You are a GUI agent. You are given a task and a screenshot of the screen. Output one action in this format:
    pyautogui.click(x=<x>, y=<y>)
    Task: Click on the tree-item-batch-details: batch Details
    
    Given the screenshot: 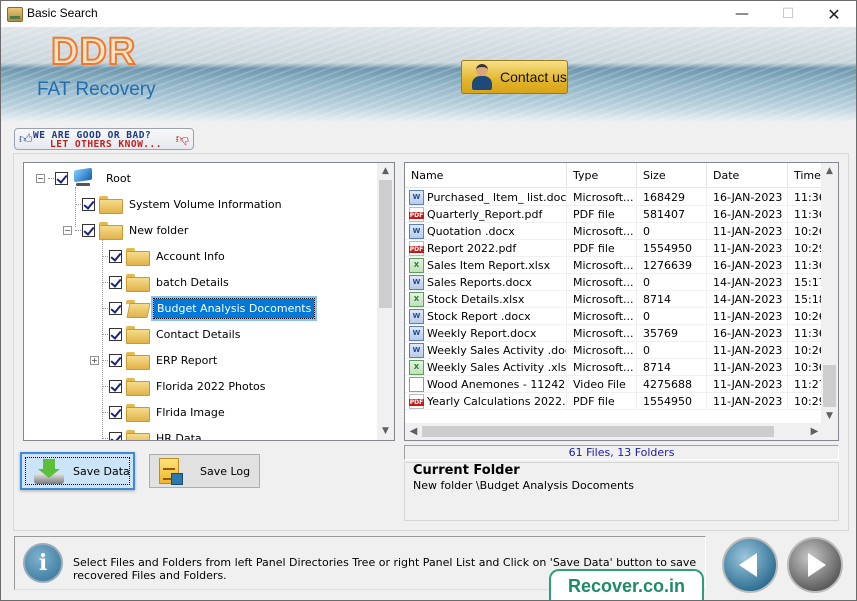 What is the action you would take?
    pyautogui.click(x=170, y=282)
    